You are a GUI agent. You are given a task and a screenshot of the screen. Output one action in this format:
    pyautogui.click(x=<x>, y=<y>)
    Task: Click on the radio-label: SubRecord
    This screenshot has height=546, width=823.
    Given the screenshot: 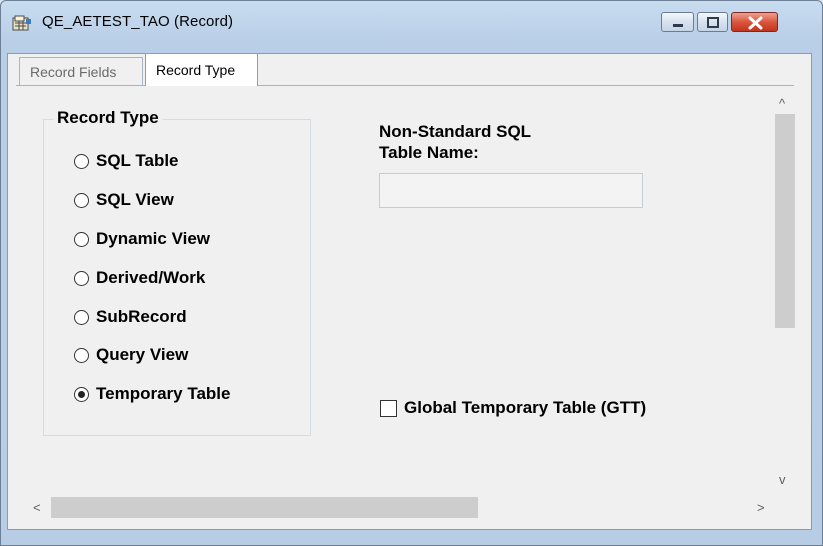 What is the action you would take?
    pyautogui.click(x=141, y=316)
    